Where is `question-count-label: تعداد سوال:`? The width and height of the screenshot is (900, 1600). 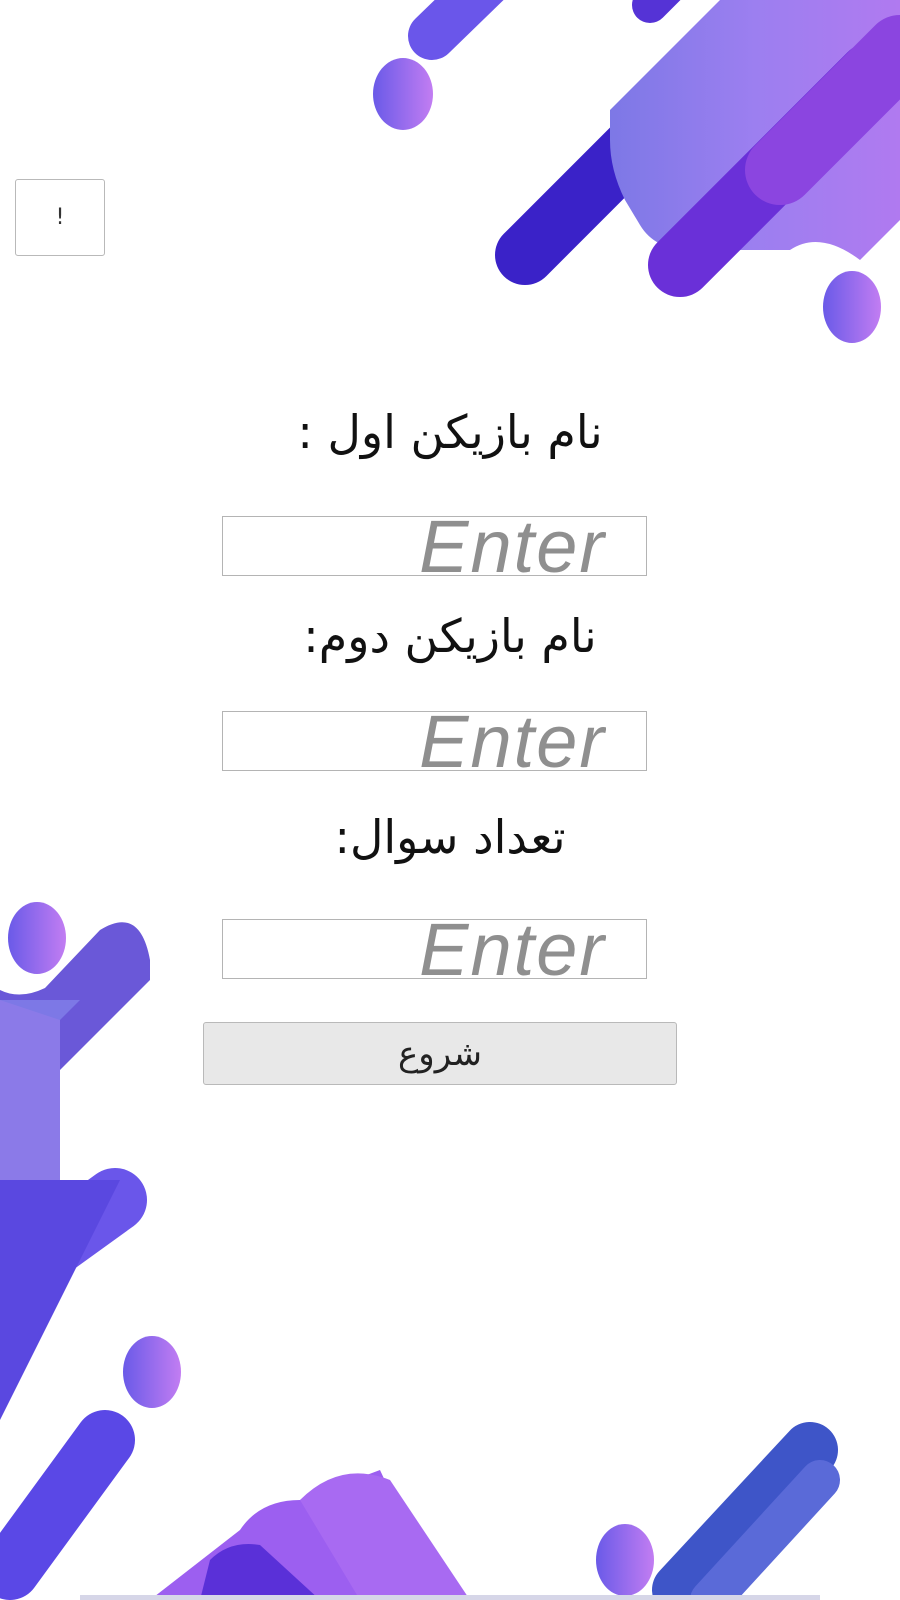 question-count-label: تعداد سوال: is located at coordinates (450, 837).